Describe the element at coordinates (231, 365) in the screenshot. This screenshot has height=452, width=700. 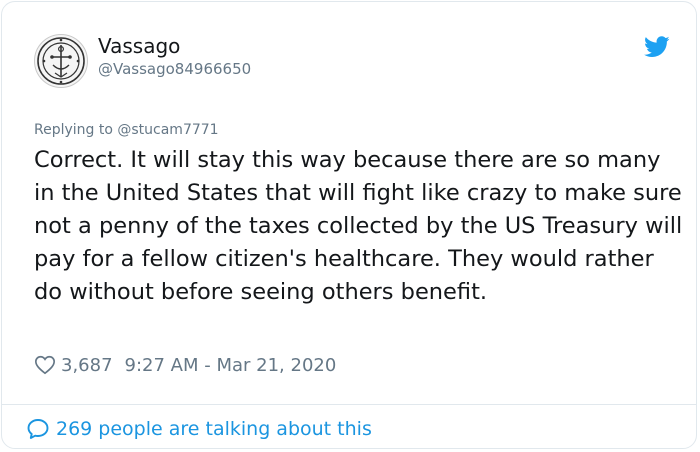
I see `timestamp: 9:27 AM - Mar 21, 2020` at that location.